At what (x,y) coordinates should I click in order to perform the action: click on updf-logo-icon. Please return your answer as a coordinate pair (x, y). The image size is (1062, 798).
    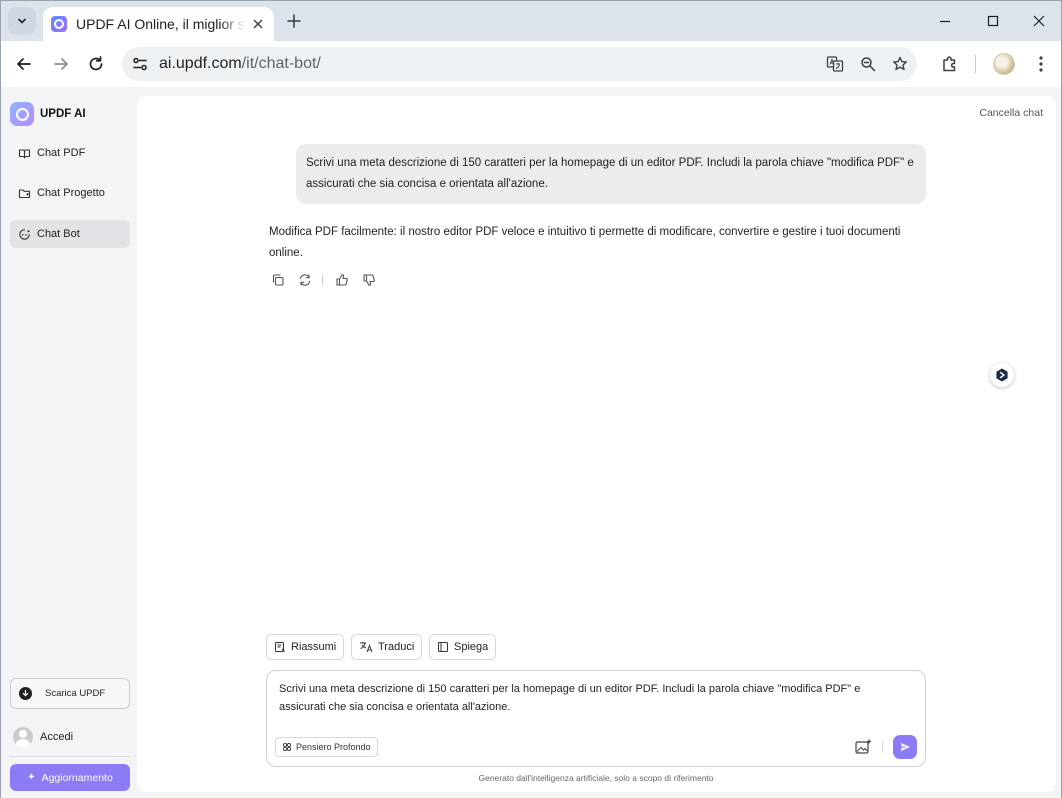
    Looking at the image, I should click on (22, 114).